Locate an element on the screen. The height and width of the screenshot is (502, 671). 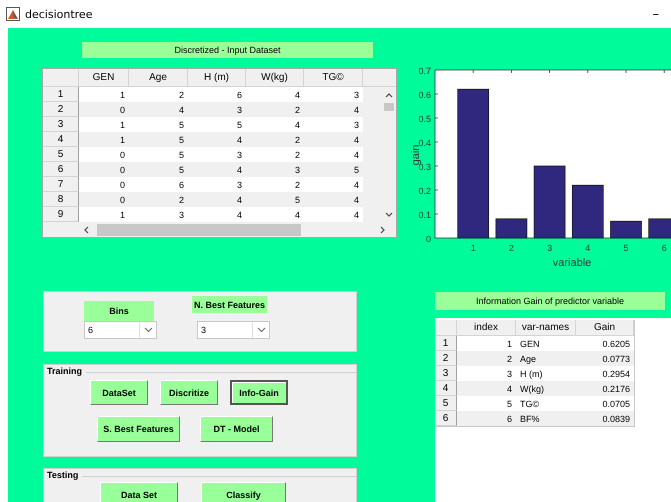
tick-label: 2 is located at coordinates (511, 248).